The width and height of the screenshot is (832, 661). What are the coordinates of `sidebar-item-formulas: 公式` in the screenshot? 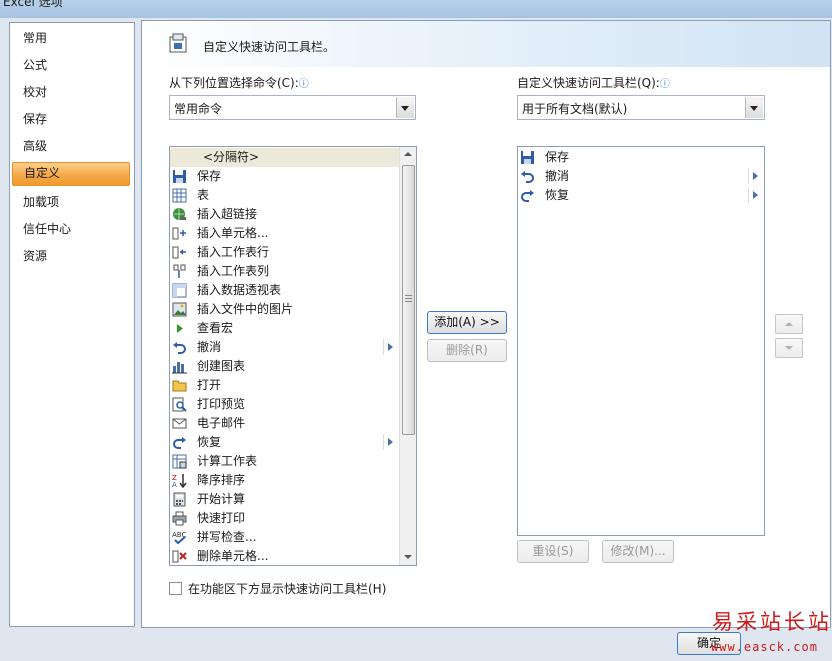 It's located at (71, 65).